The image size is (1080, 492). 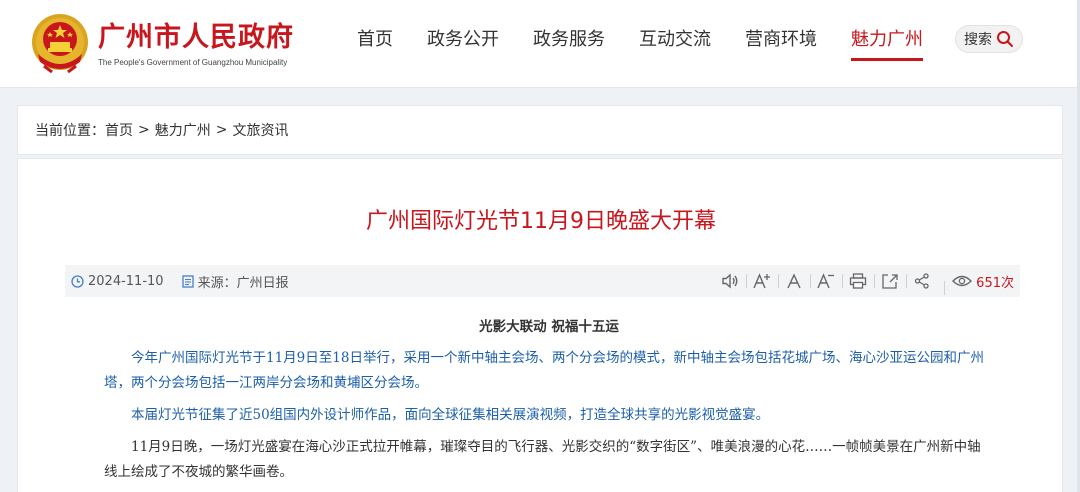 What do you see at coordinates (260, 130) in the screenshot?
I see `breadcrumb-culture-tourism: 文旅资讯` at bounding box center [260, 130].